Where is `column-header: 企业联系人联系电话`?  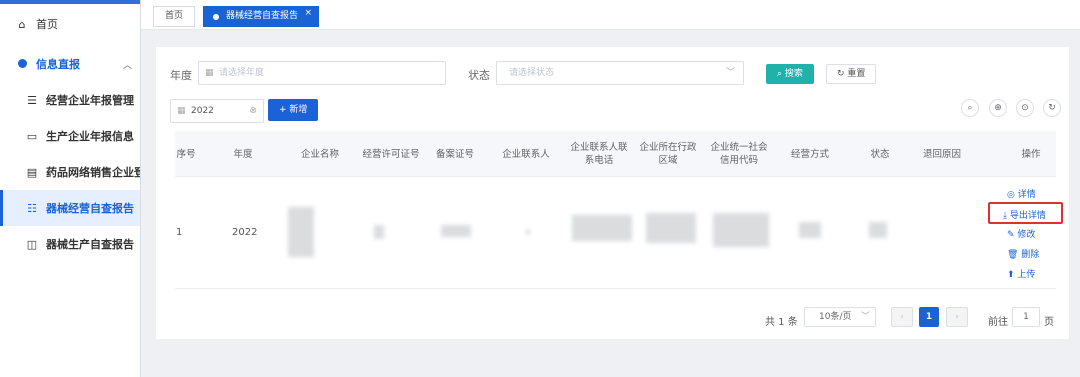 column-header: 企业联系人联系电话 is located at coordinates (599, 154).